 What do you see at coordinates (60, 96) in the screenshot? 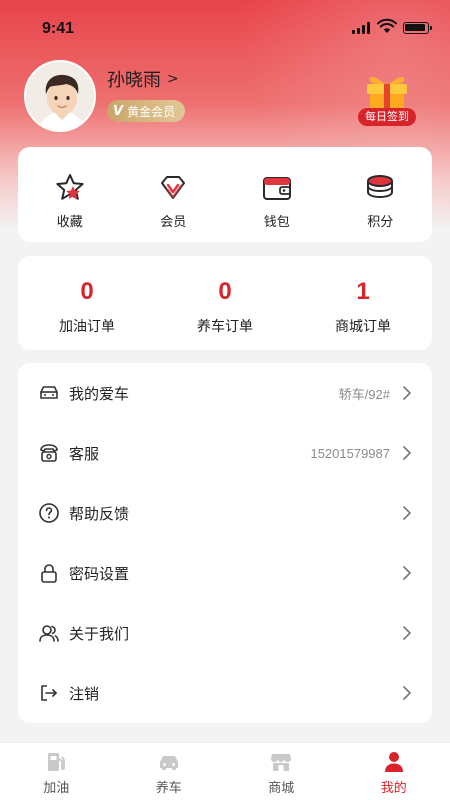
I see `avatar` at bounding box center [60, 96].